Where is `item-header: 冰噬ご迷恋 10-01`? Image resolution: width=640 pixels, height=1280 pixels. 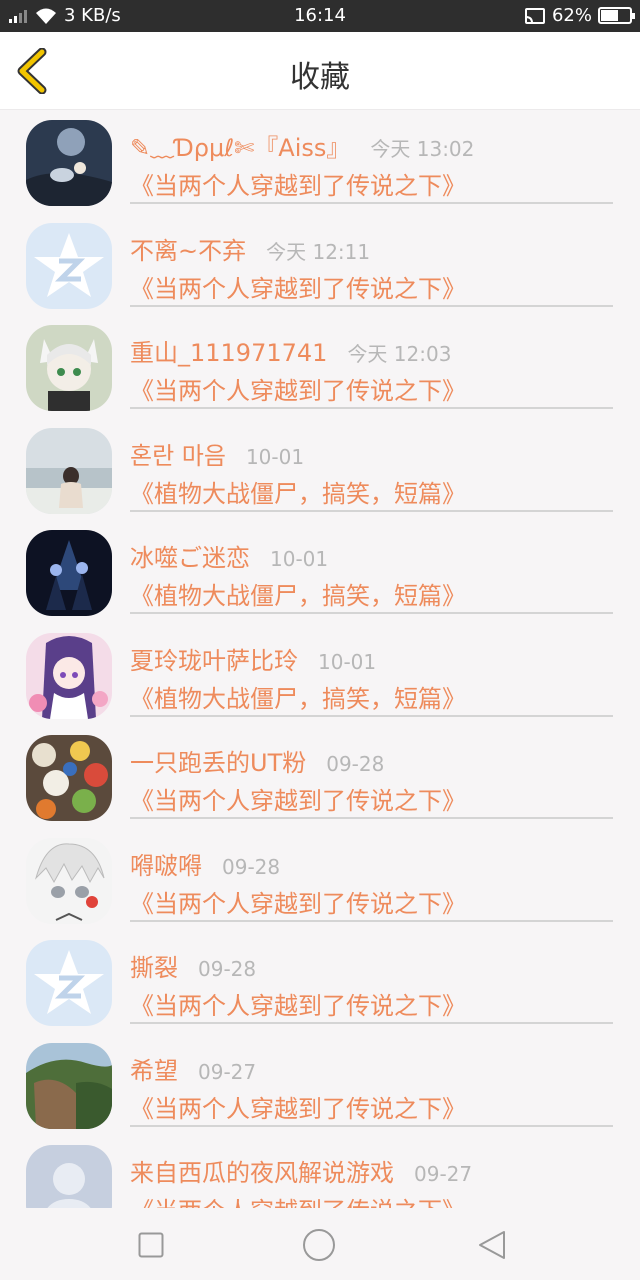
item-header: 冰噬ご迷恋 10-01 is located at coordinates (229, 555).